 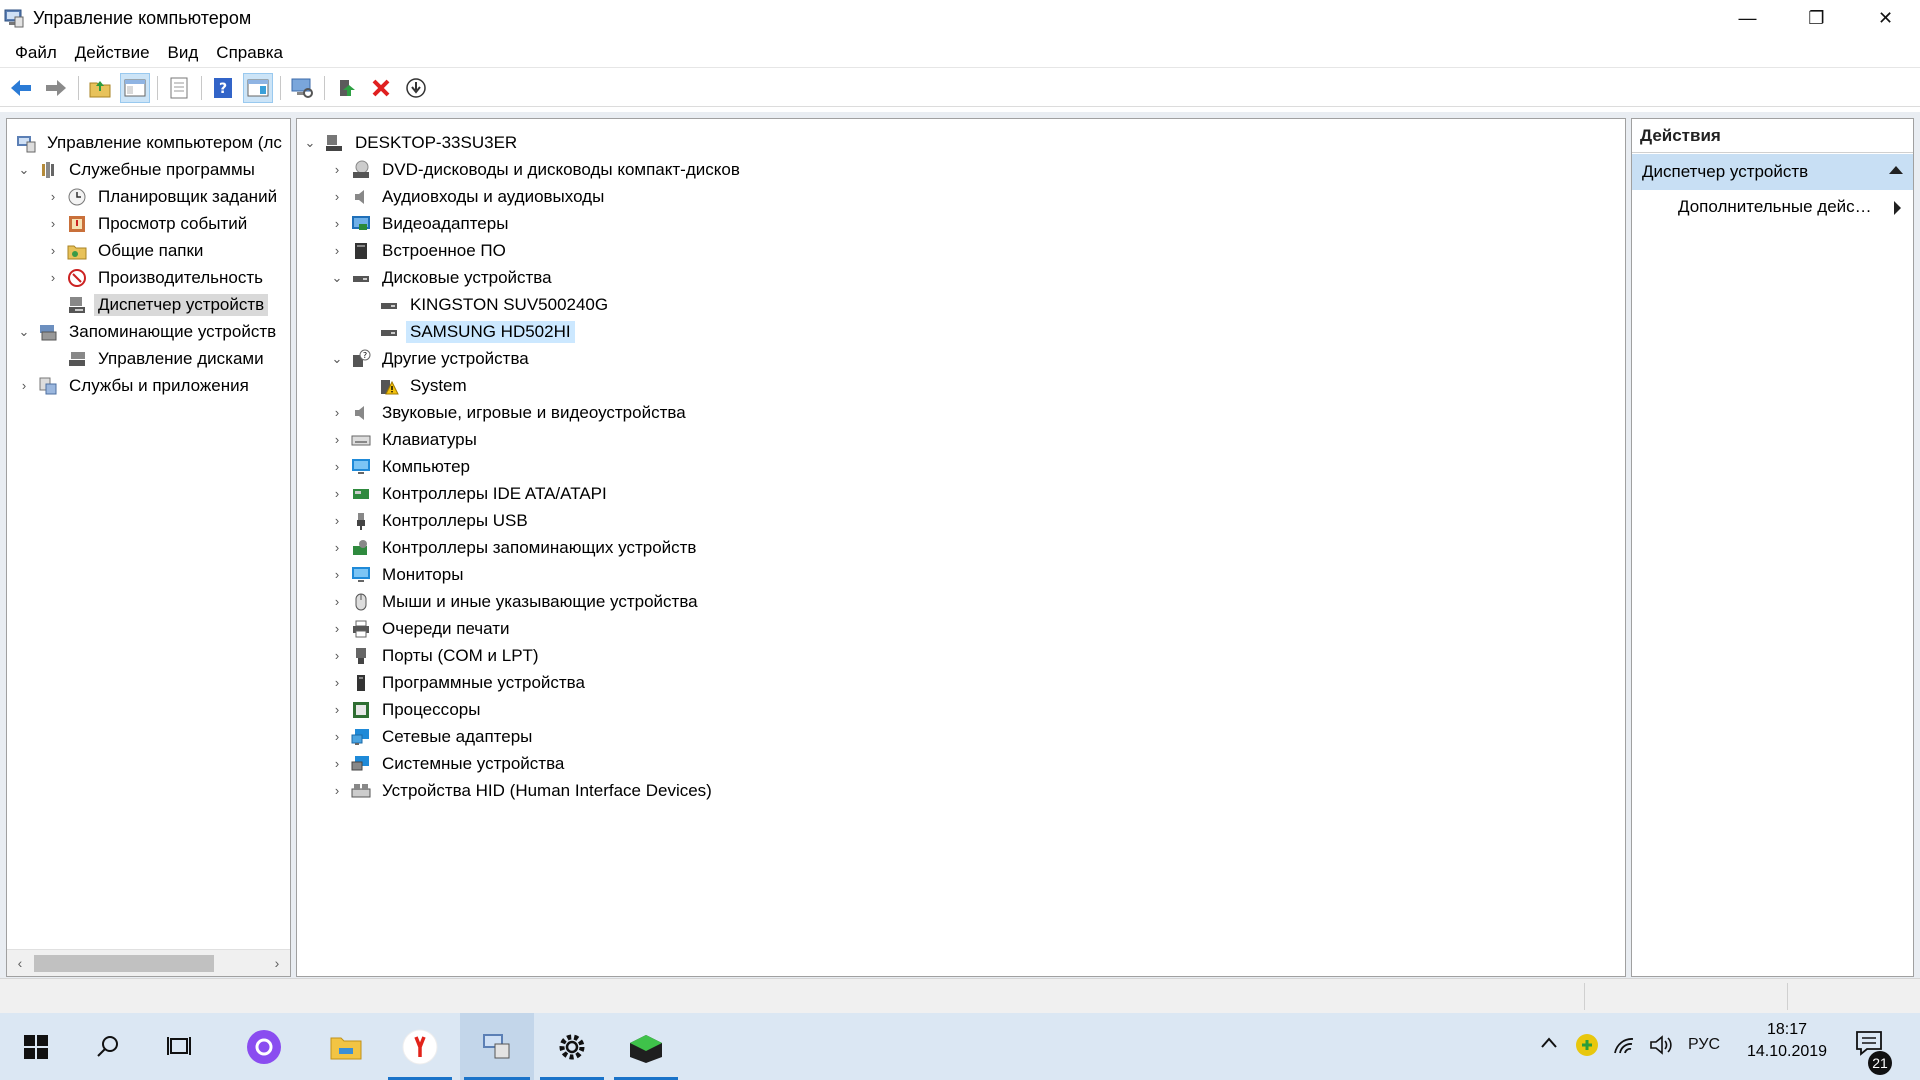 What do you see at coordinates (419, 250) in the screenshot?
I see `device-category: › Встроенное ПО` at bounding box center [419, 250].